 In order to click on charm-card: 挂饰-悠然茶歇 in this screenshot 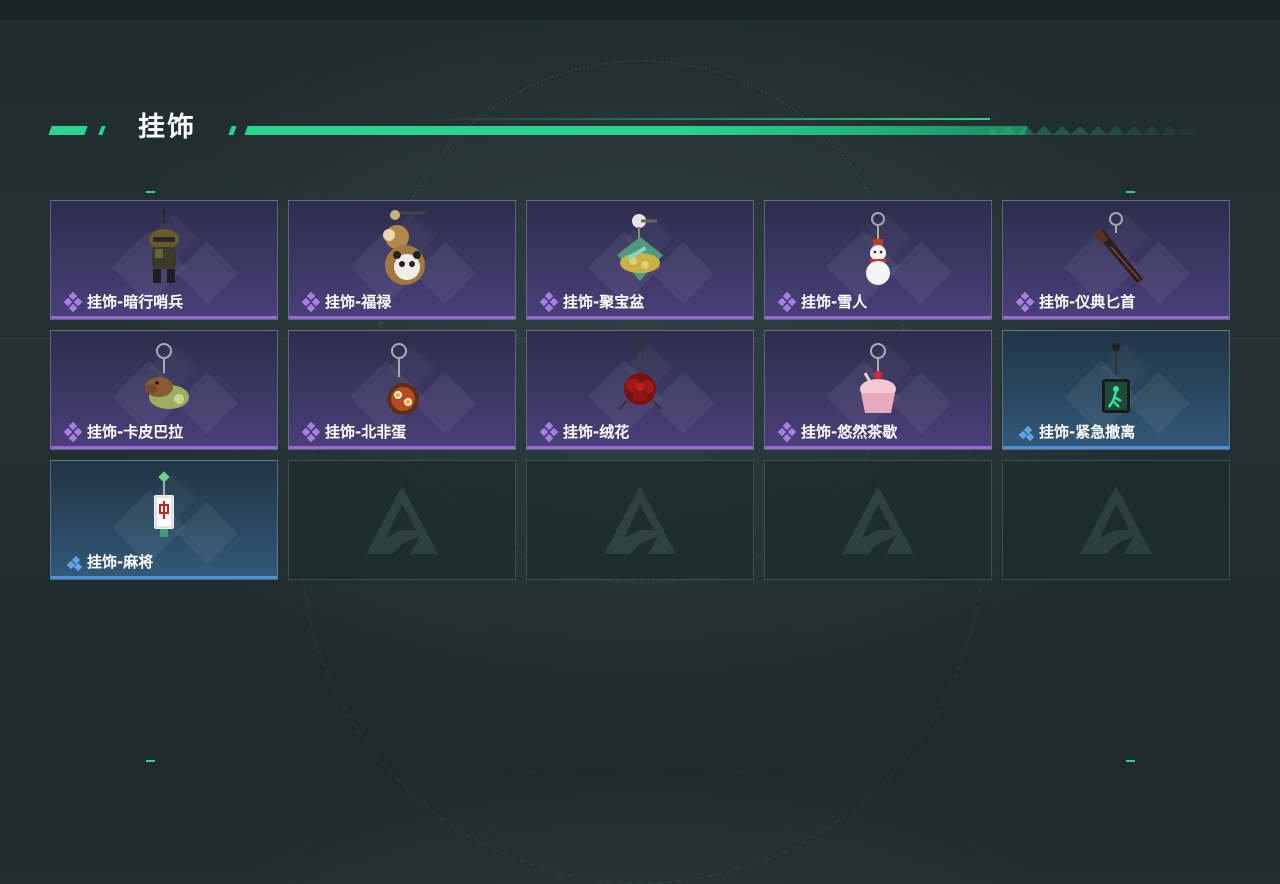, I will do `click(878, 390)`.